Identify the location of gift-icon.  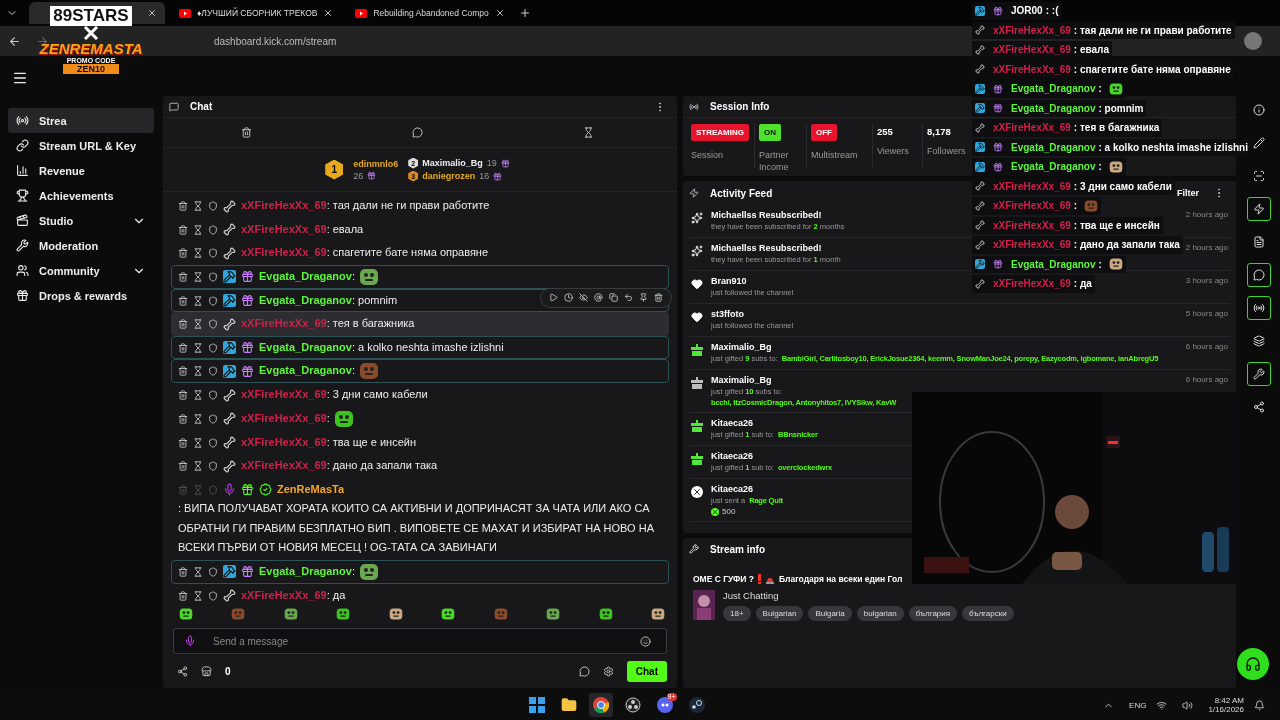
(247, 490).